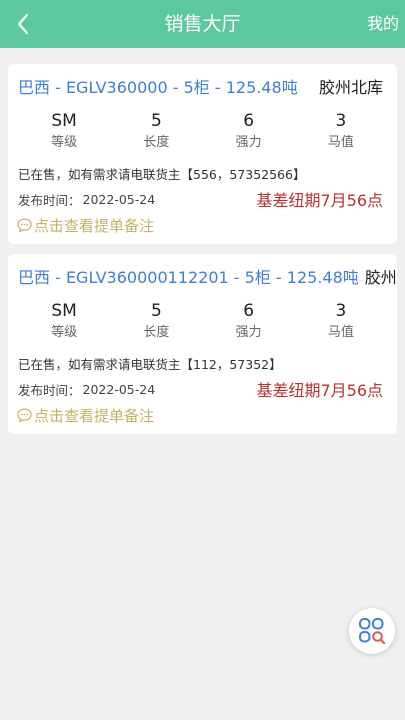 The width and height of the screenshot is (405, 720). What do you see at coordinates (150, 364) in the screenshot?
I see `listing-status: 已在售，如有需求请电联货主【112，57352】` at bounding box center [150, 364].